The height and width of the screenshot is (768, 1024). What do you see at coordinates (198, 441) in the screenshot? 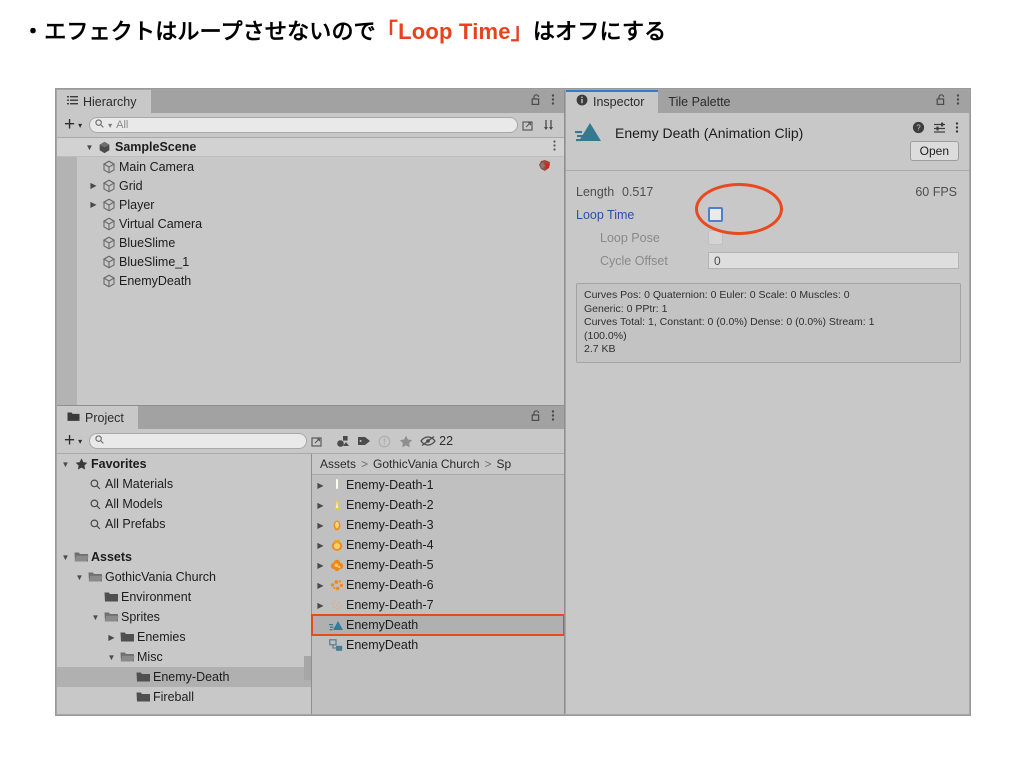
I see `project-search-input` at bounding box center [198, 441].